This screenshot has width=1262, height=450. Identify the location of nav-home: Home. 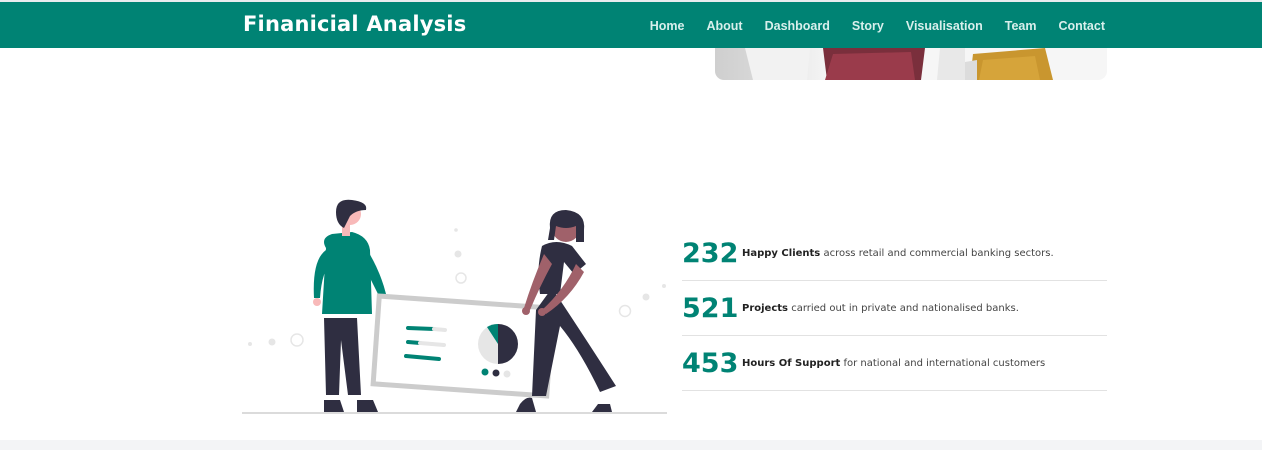
(667, 26).